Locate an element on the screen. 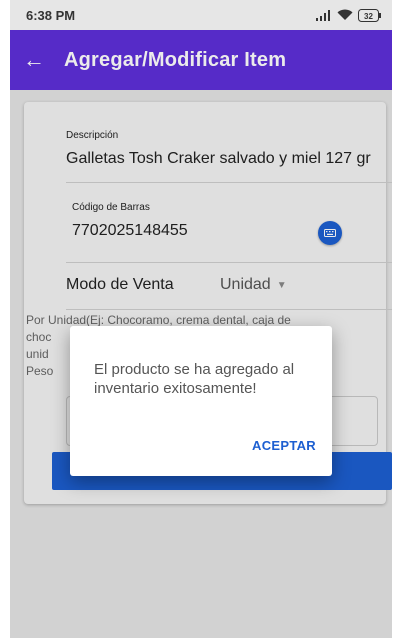 Image resolution: width=396 pixels, height=638 pixels. status-icons: 32 is located at coordinates (349, 15).